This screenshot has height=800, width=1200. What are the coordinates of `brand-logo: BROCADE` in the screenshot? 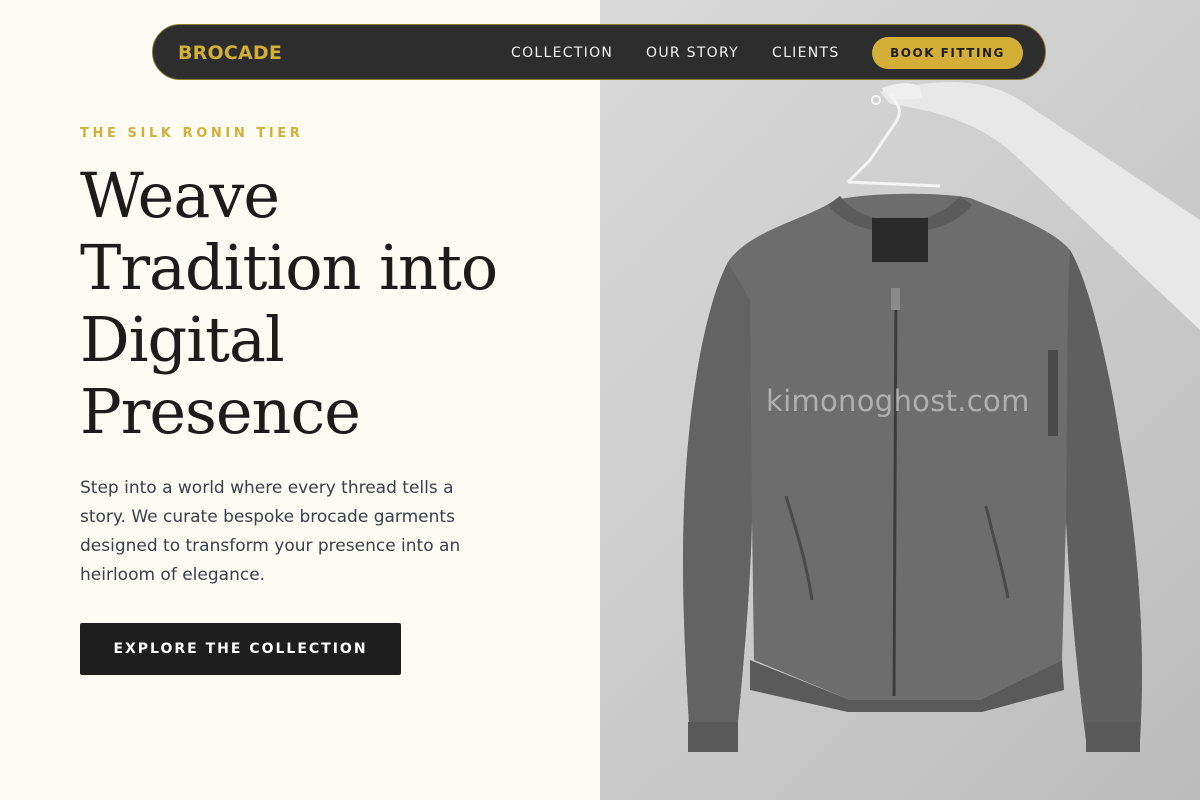 It's located at (230, 53).